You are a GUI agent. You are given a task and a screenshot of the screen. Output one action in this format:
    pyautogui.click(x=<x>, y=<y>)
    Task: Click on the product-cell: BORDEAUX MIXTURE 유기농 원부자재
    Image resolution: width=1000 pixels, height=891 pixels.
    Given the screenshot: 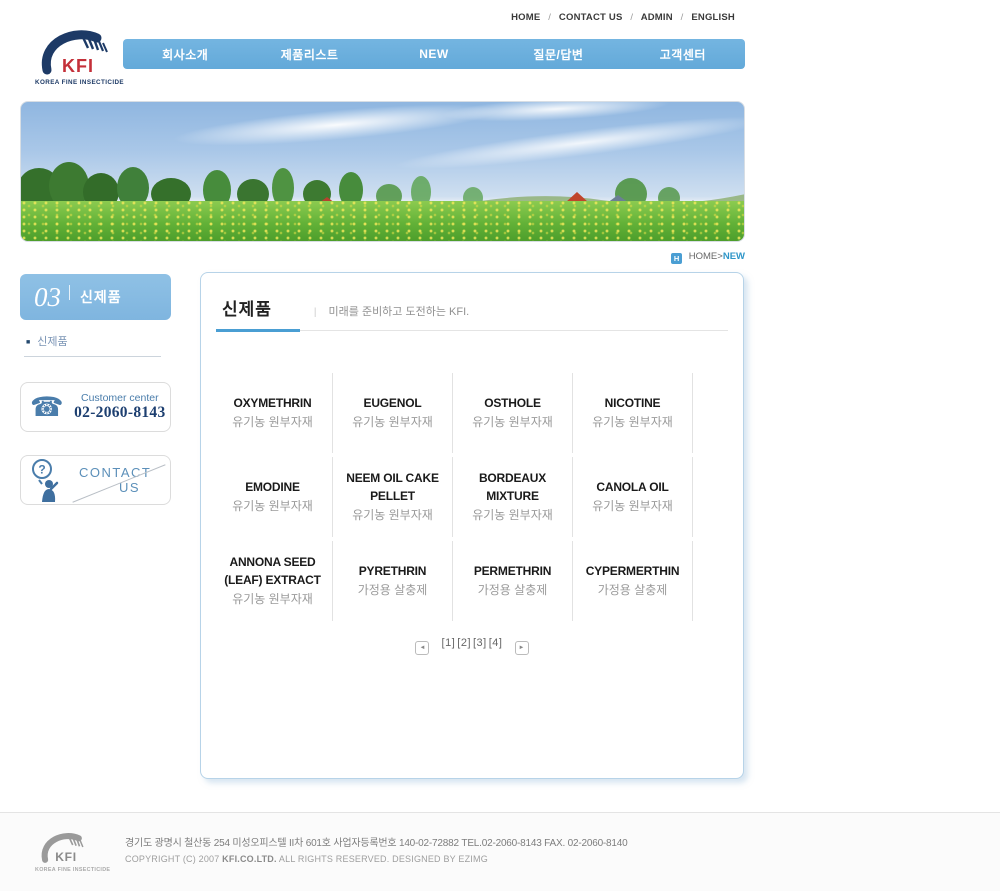 What is the action you would take?
    pyautogui.click(x=513, y=497)
    